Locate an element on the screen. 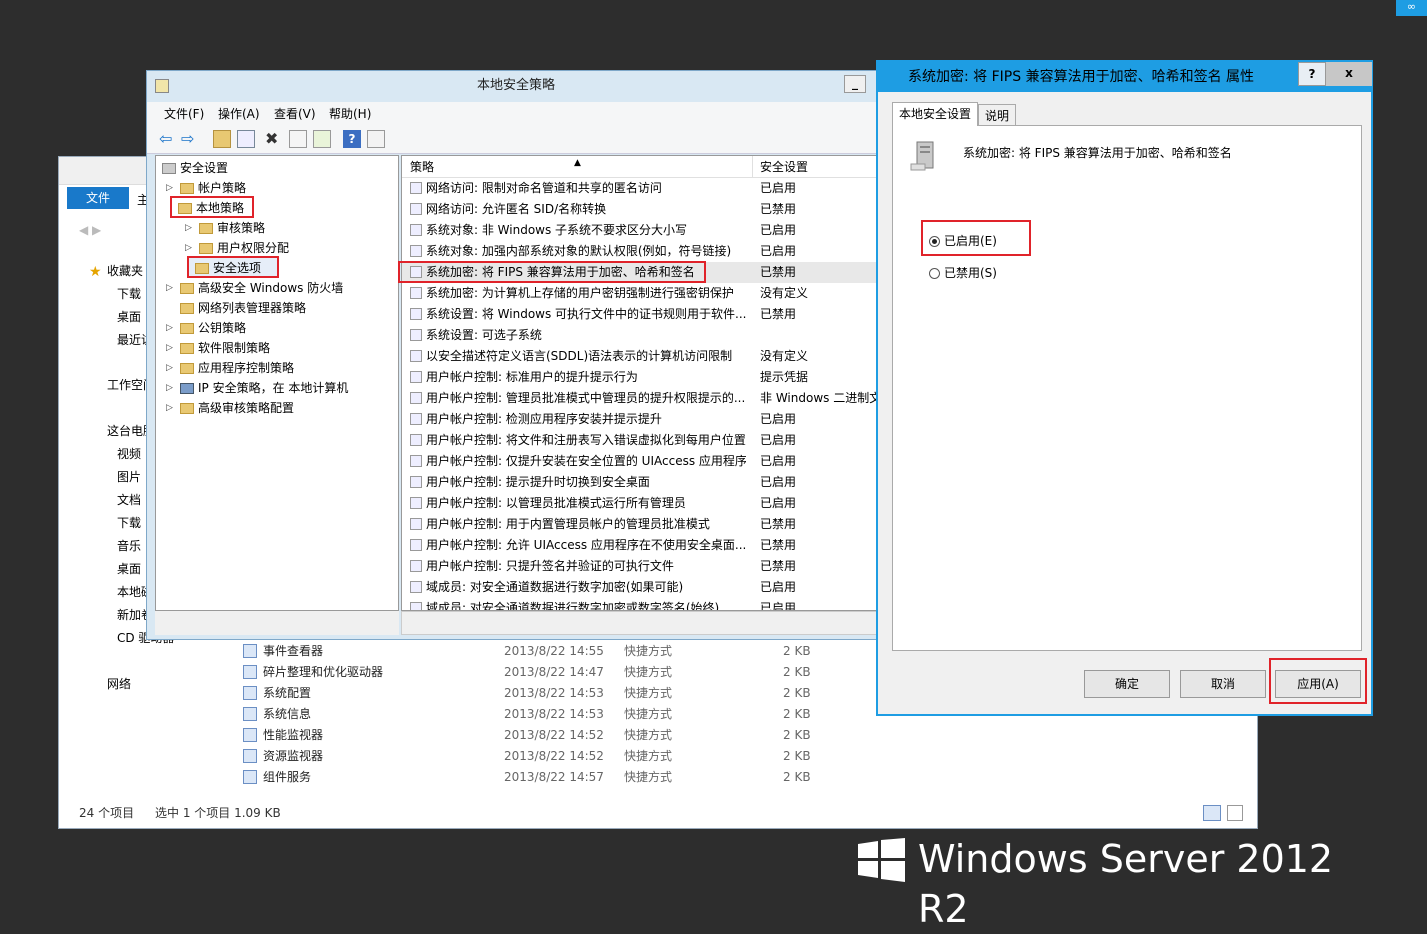  minimize-button: _ is located at coordinates (855, 84).